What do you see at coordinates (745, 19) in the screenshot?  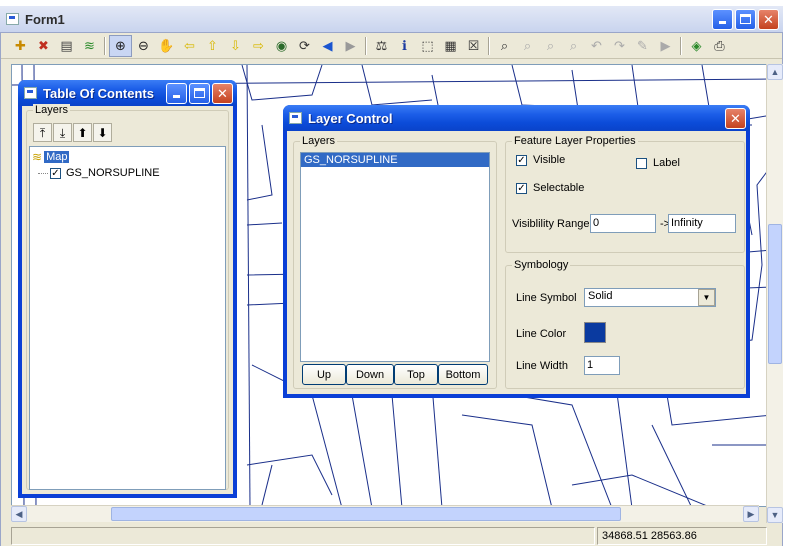 I see `maximize-button` at bounding box center [745, 19].